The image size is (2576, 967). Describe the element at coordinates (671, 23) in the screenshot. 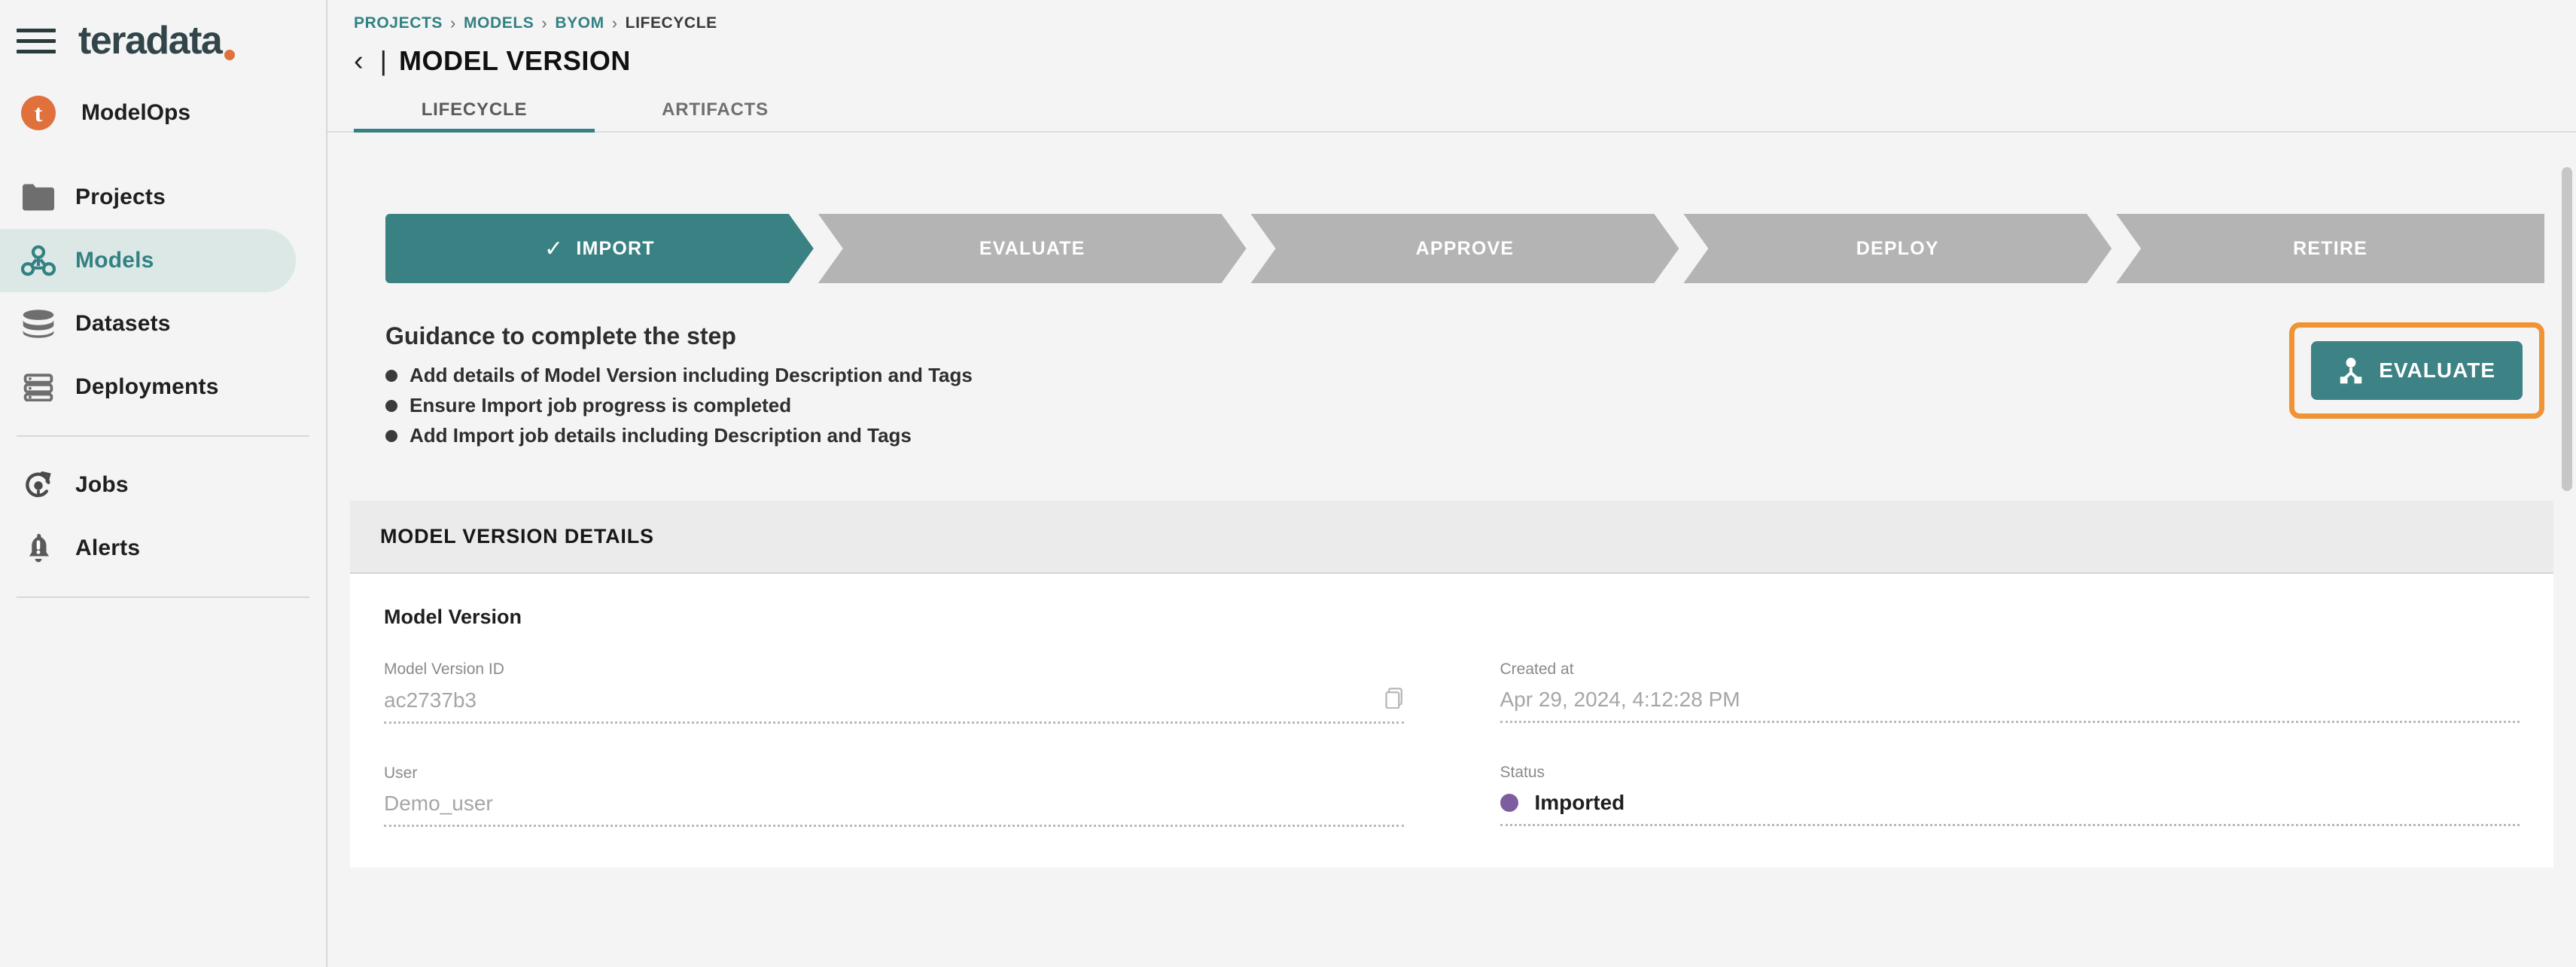

I see `breadcrumb-item-lifecycle: LIFECYCLE` at that location.